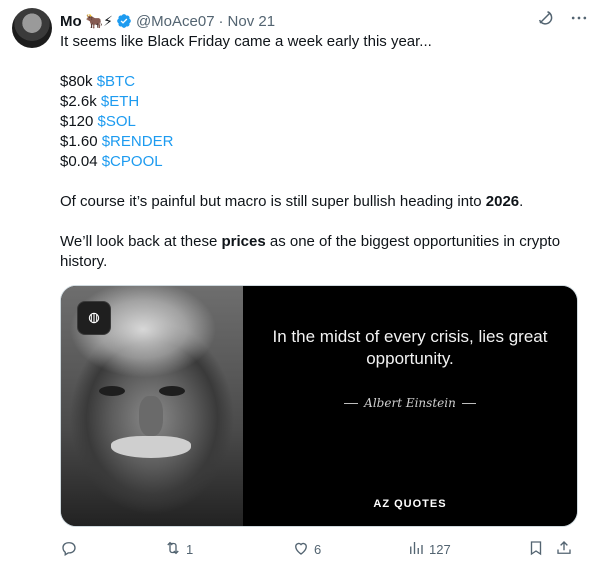 The image size is (601, 567). I want to click on views-button: 127, so click(467, 549).